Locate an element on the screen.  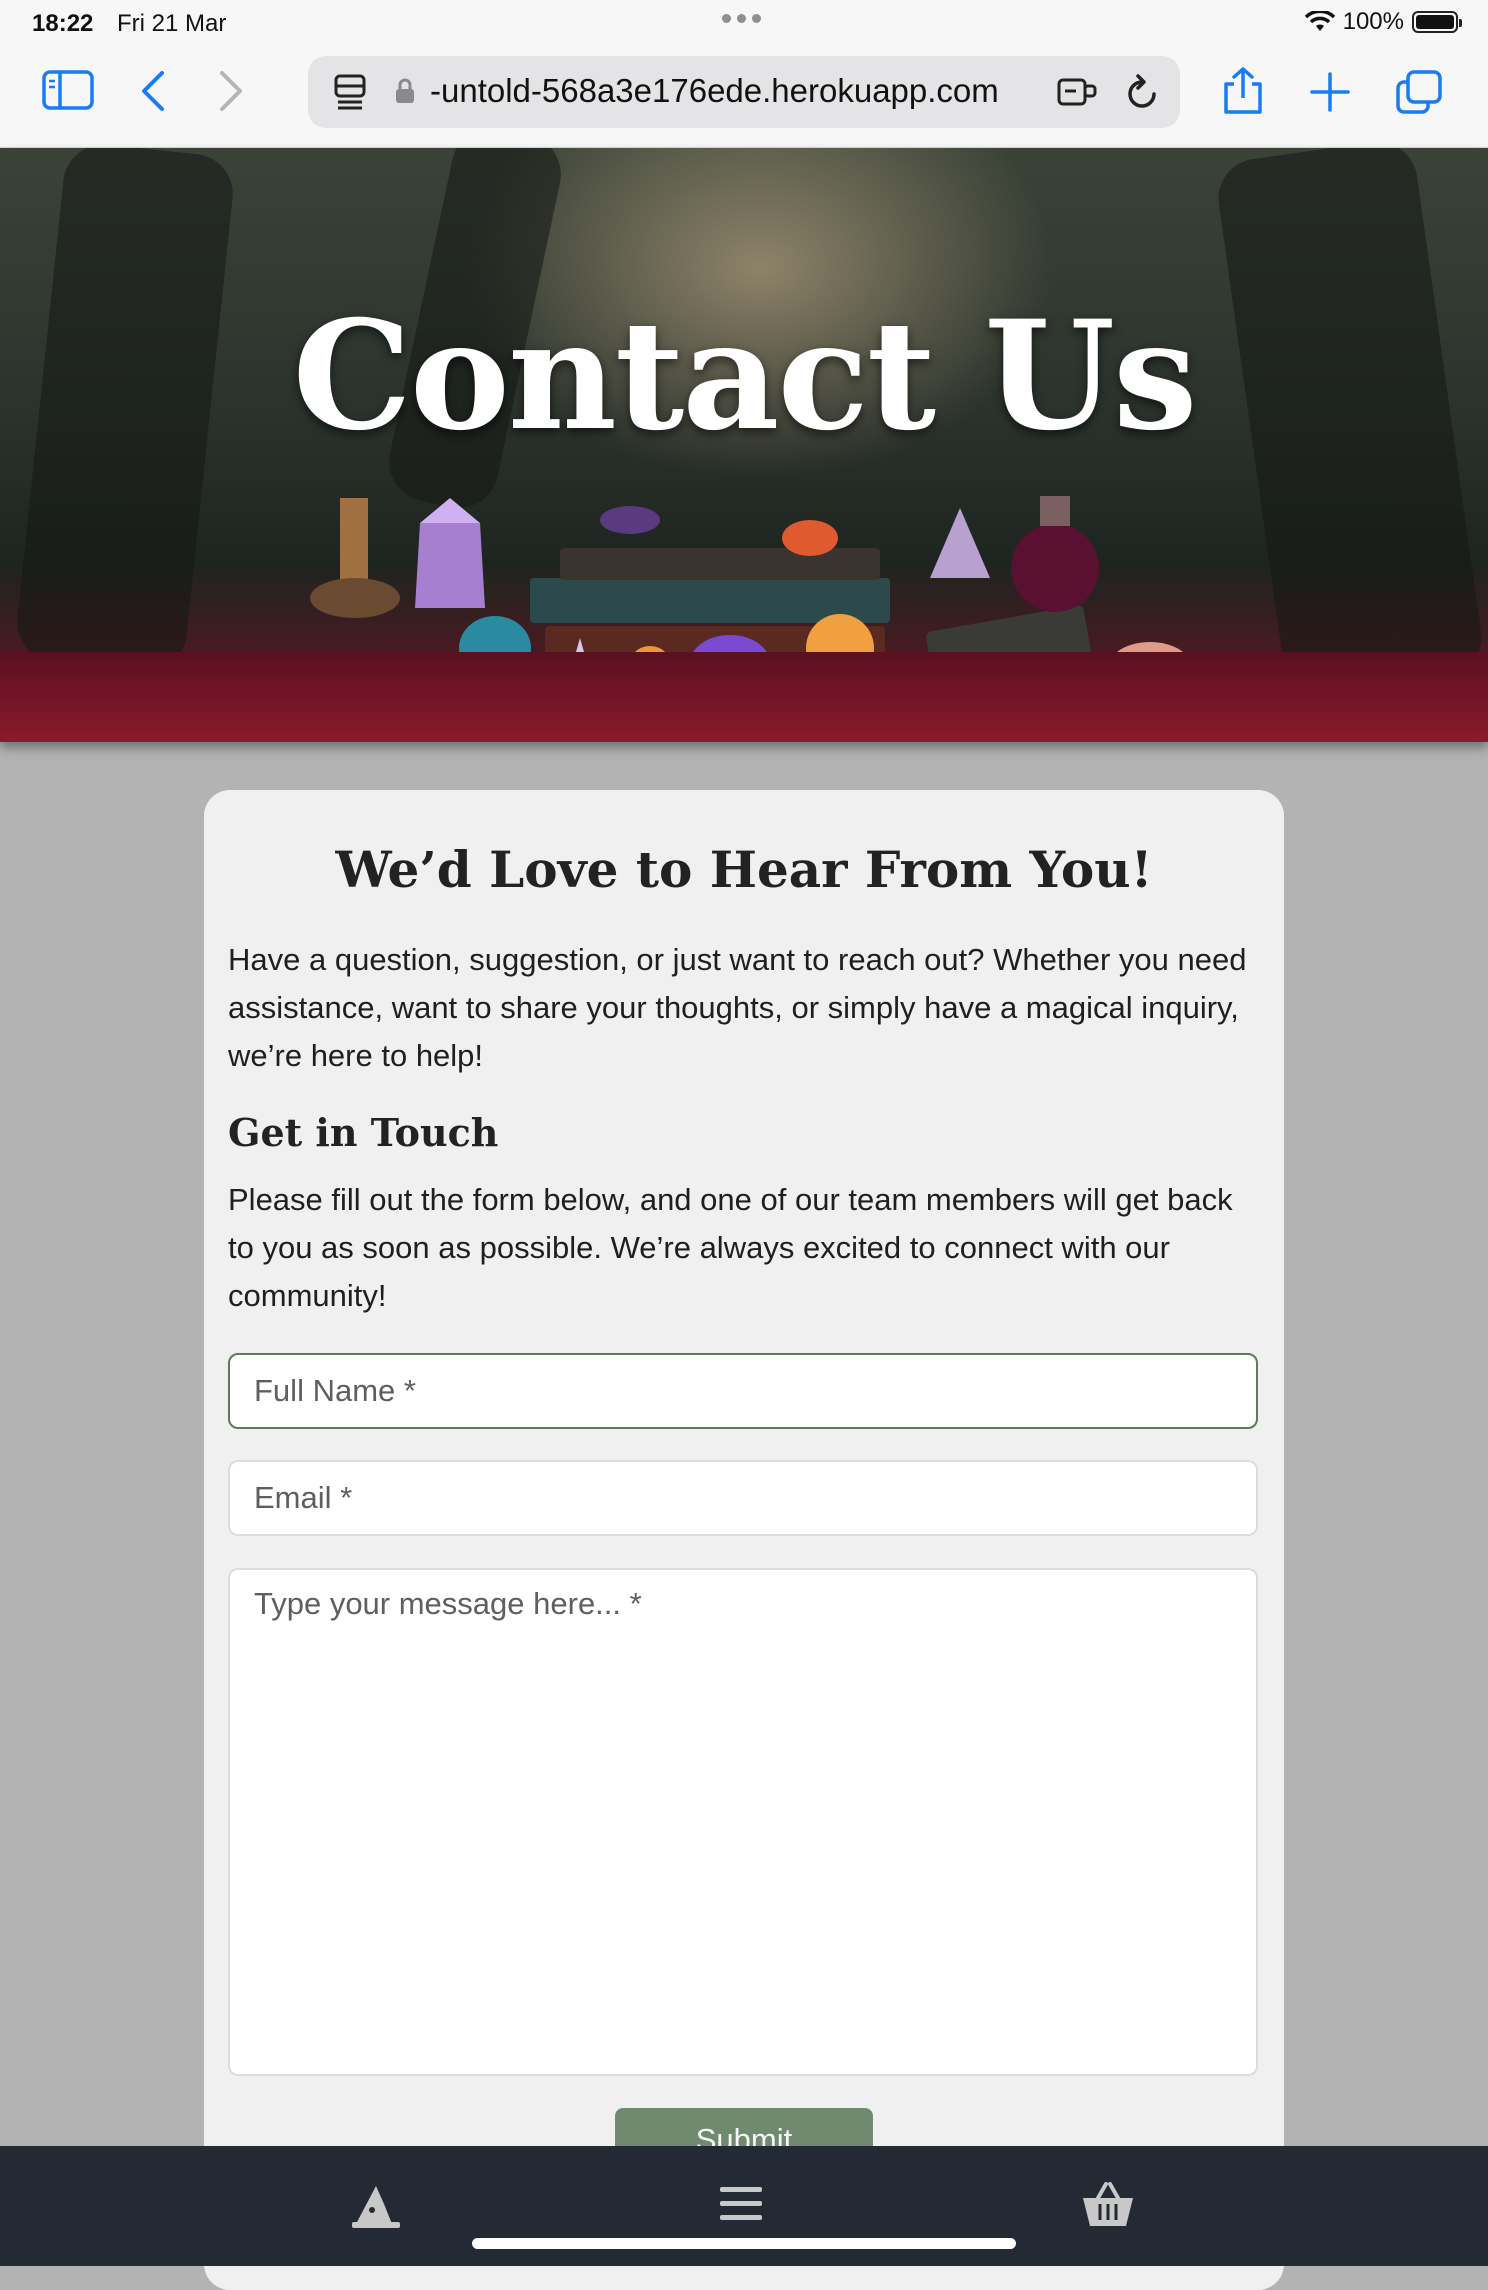
status-indicators: 100% is located at coordinates (1383, 22).